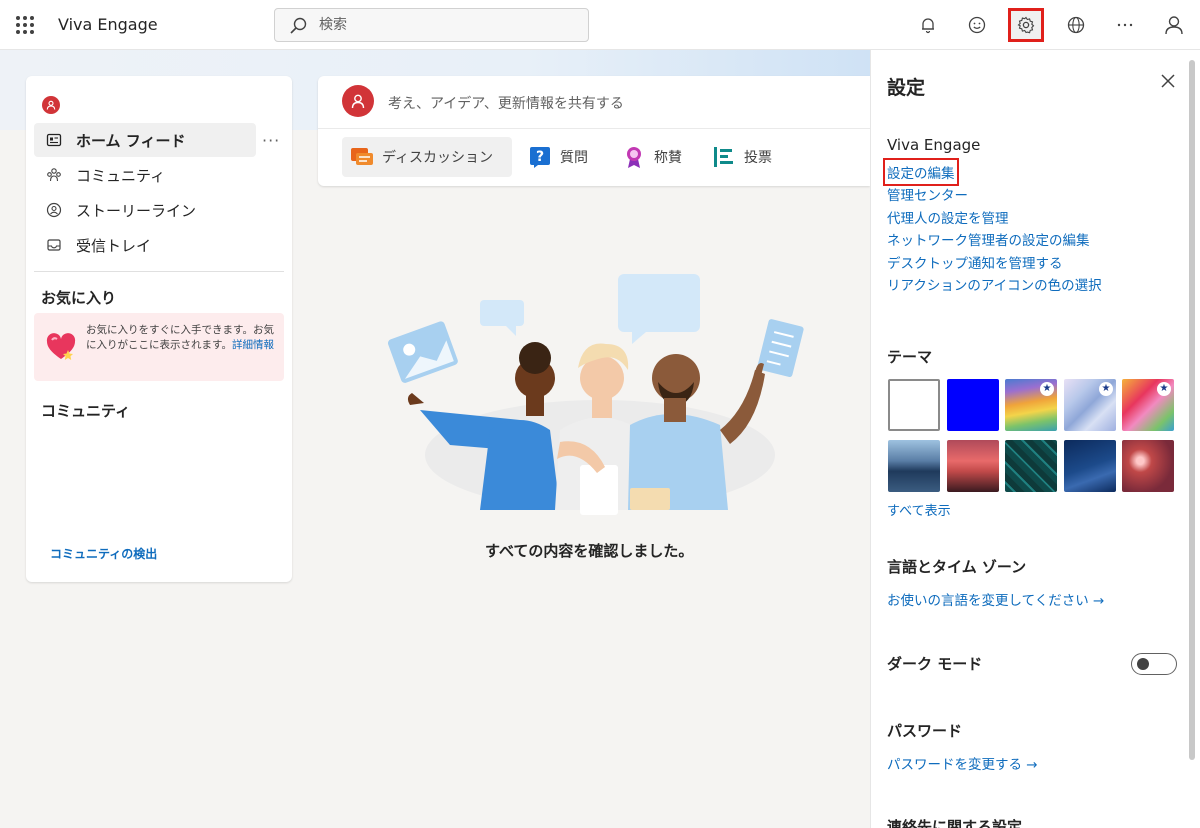 The image size is (1200, 828). I want to click on top-bar: Viva Engage, so click(600, 25).